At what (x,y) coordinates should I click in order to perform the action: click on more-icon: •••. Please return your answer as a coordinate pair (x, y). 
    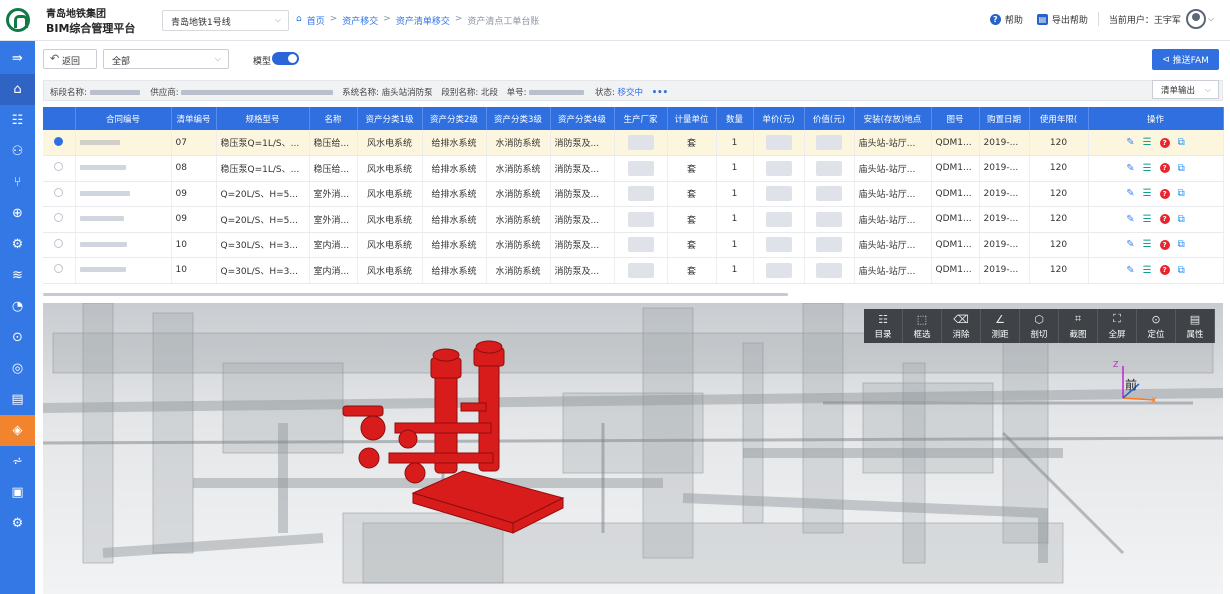
    Looking at the image, I should click on (660, 93).